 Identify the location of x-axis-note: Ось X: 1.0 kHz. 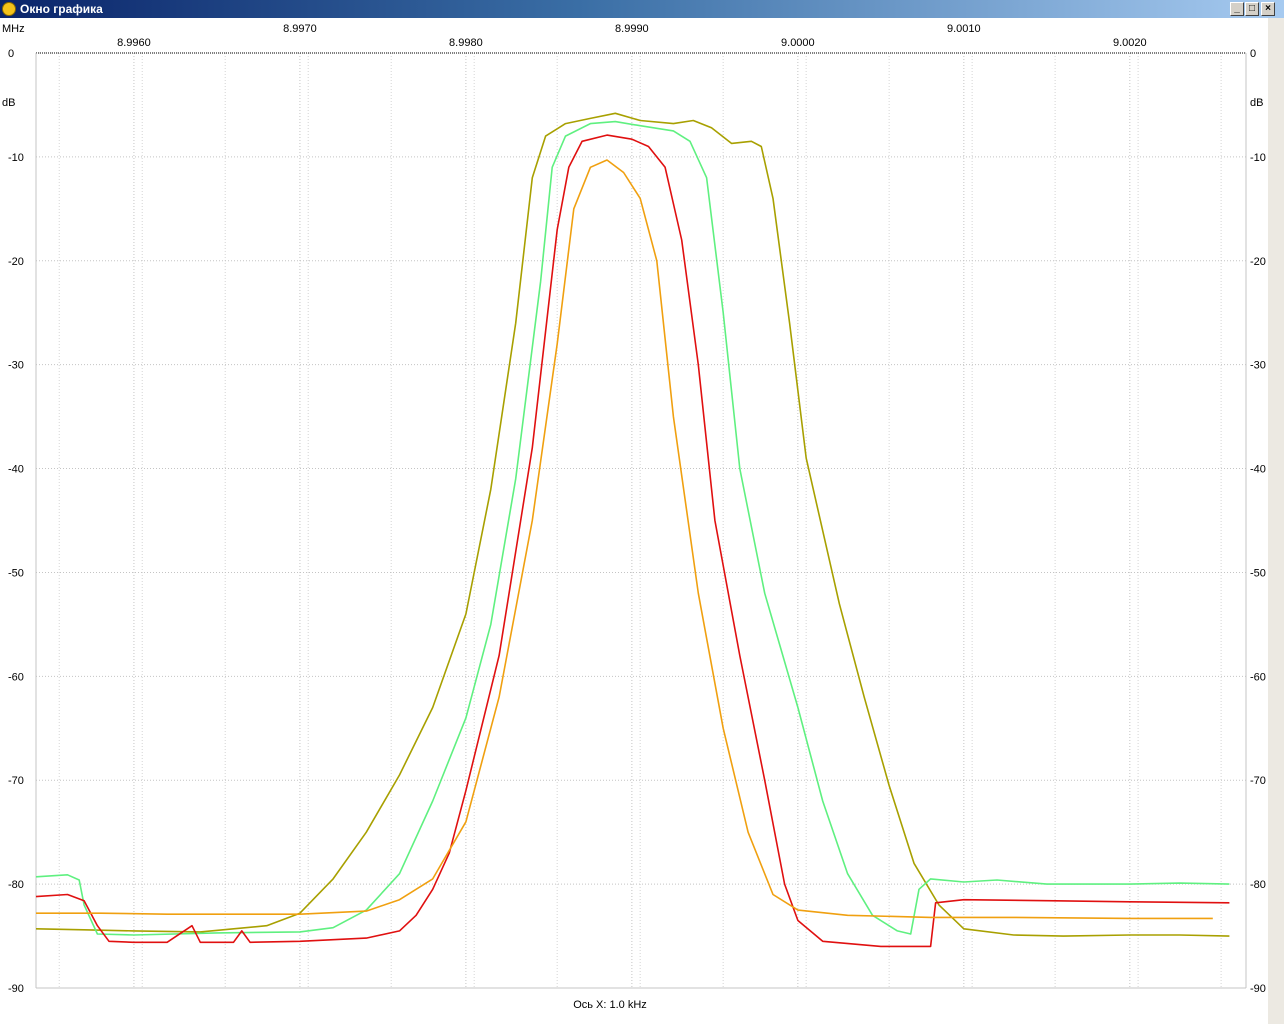
(610, 1005).